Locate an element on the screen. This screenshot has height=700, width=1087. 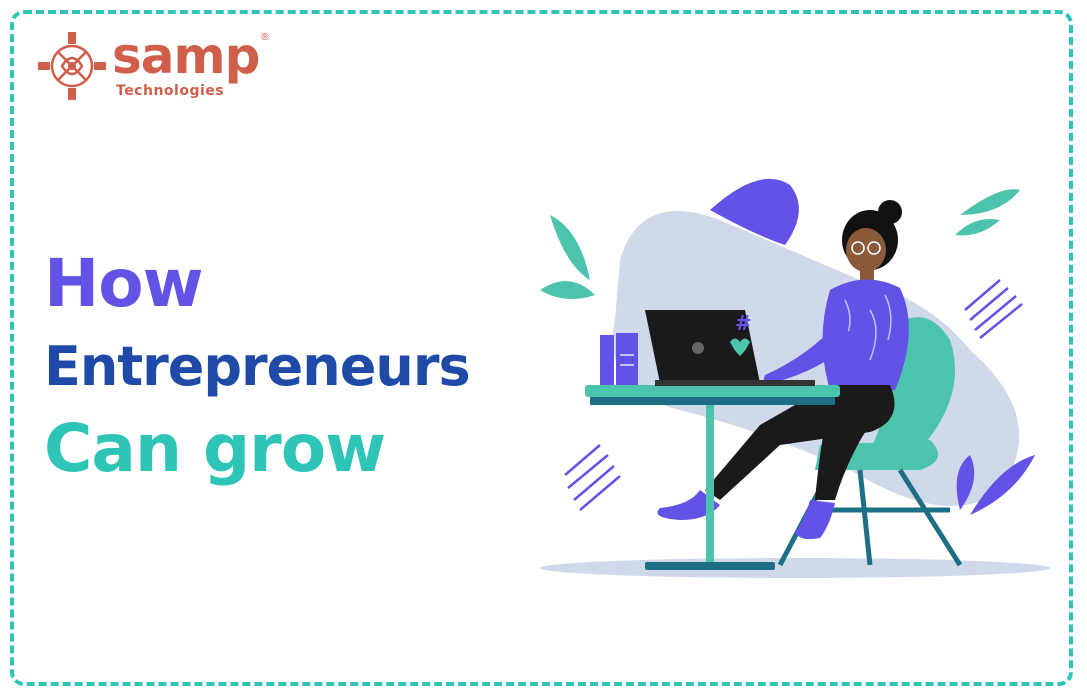
samp-emblem-icon is located at coordinates (72, 66).